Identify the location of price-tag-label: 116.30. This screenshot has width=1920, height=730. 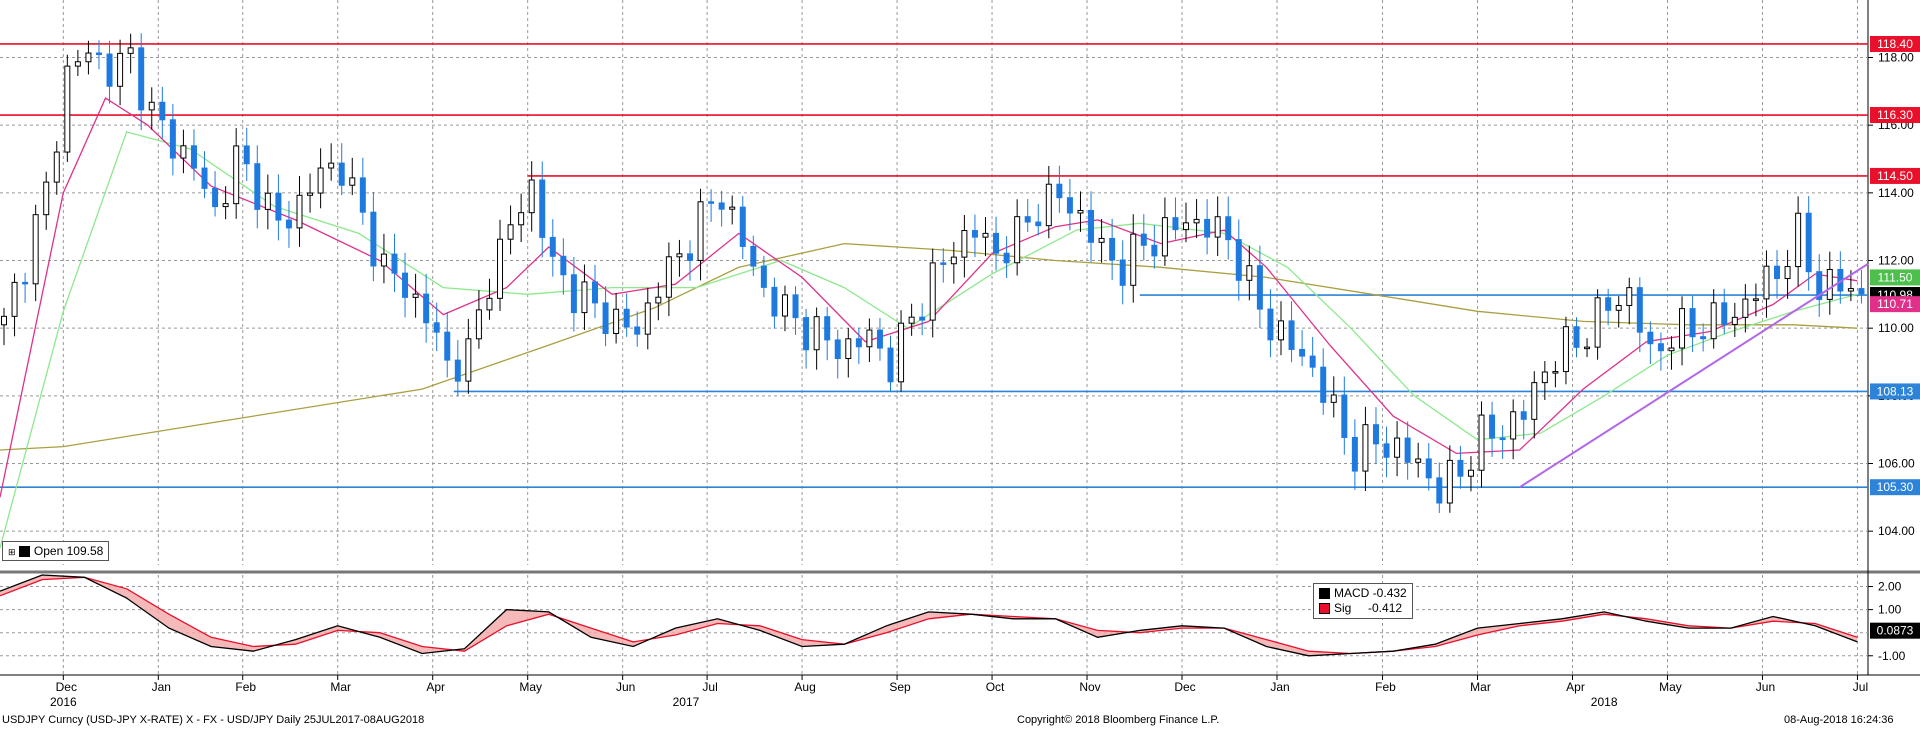
(1895, 115).